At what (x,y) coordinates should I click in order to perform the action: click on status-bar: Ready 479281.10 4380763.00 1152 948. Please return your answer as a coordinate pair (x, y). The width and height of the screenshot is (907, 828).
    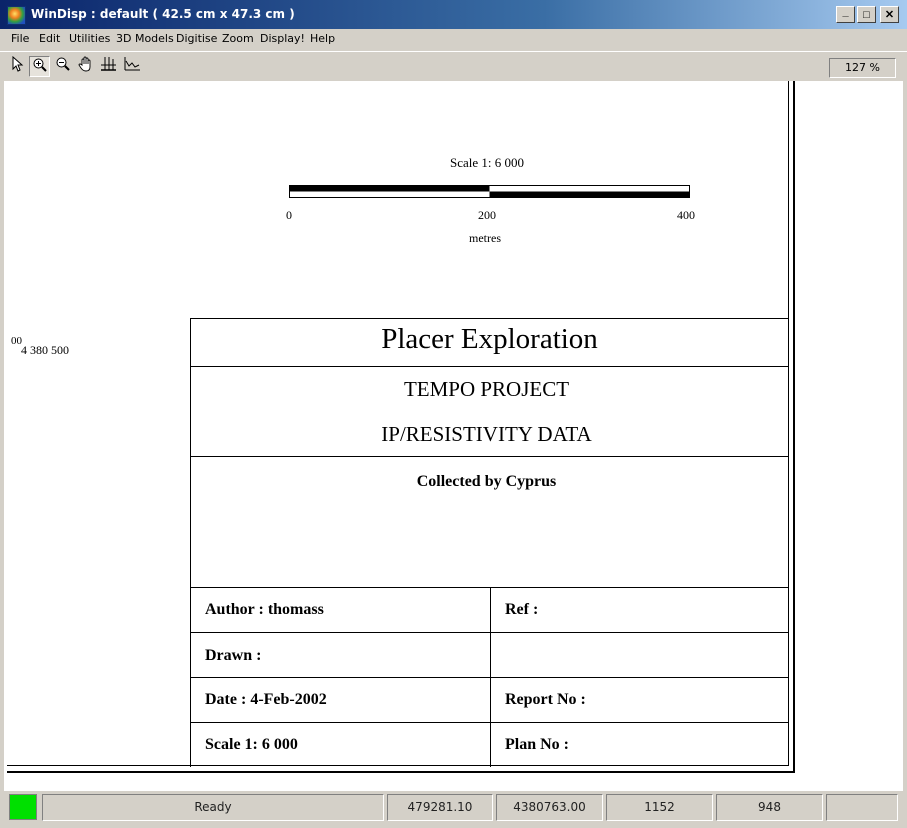
    Looking at the image, I should click on (453, 809).